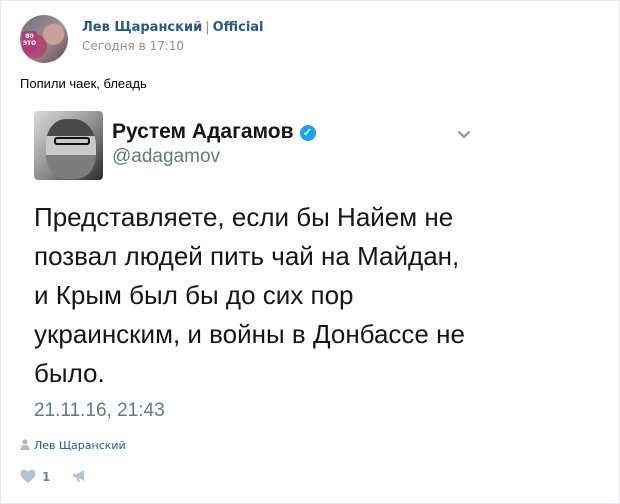 This screenshot has width=620, height=504. Describe the element at coordinates (72, 141) in the screenshot. I see `avatar-glasses` at that location.